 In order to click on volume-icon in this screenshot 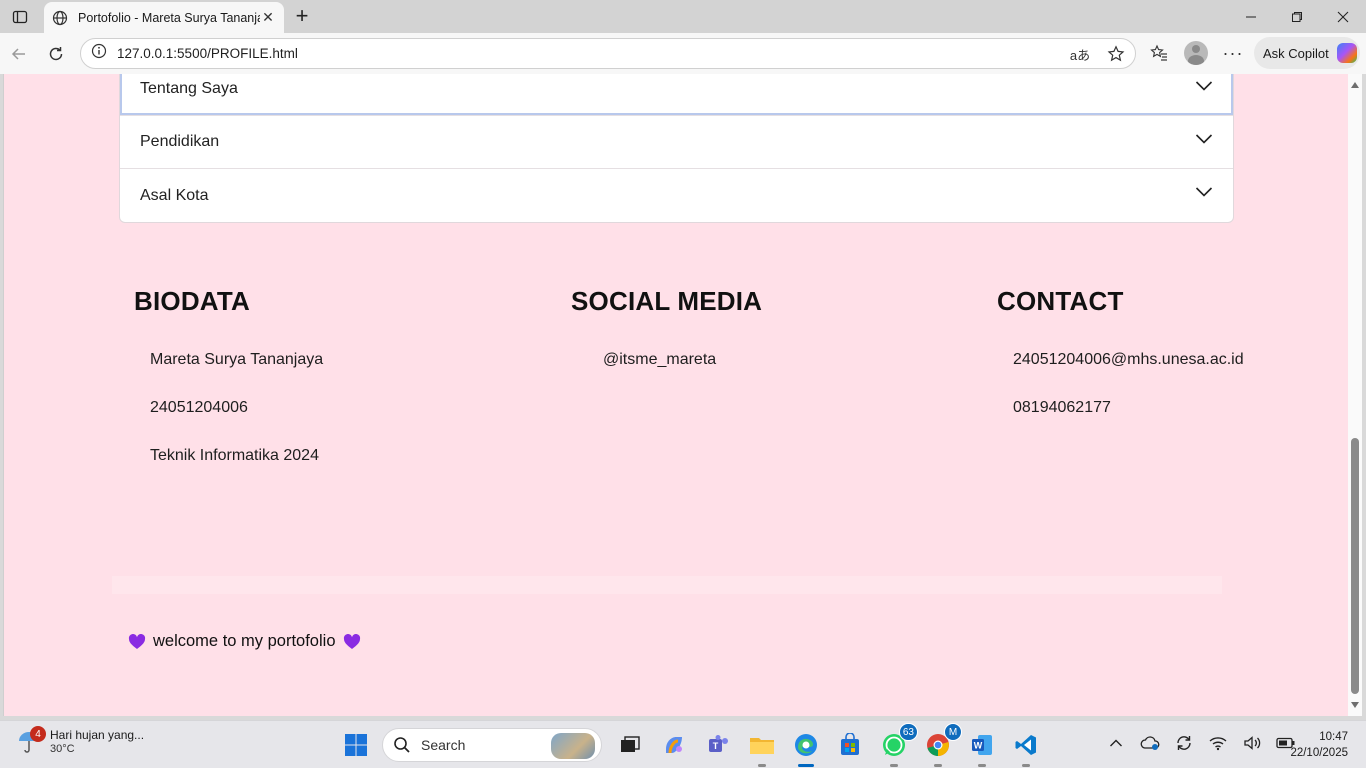, I will do `click(1252, 743)`.